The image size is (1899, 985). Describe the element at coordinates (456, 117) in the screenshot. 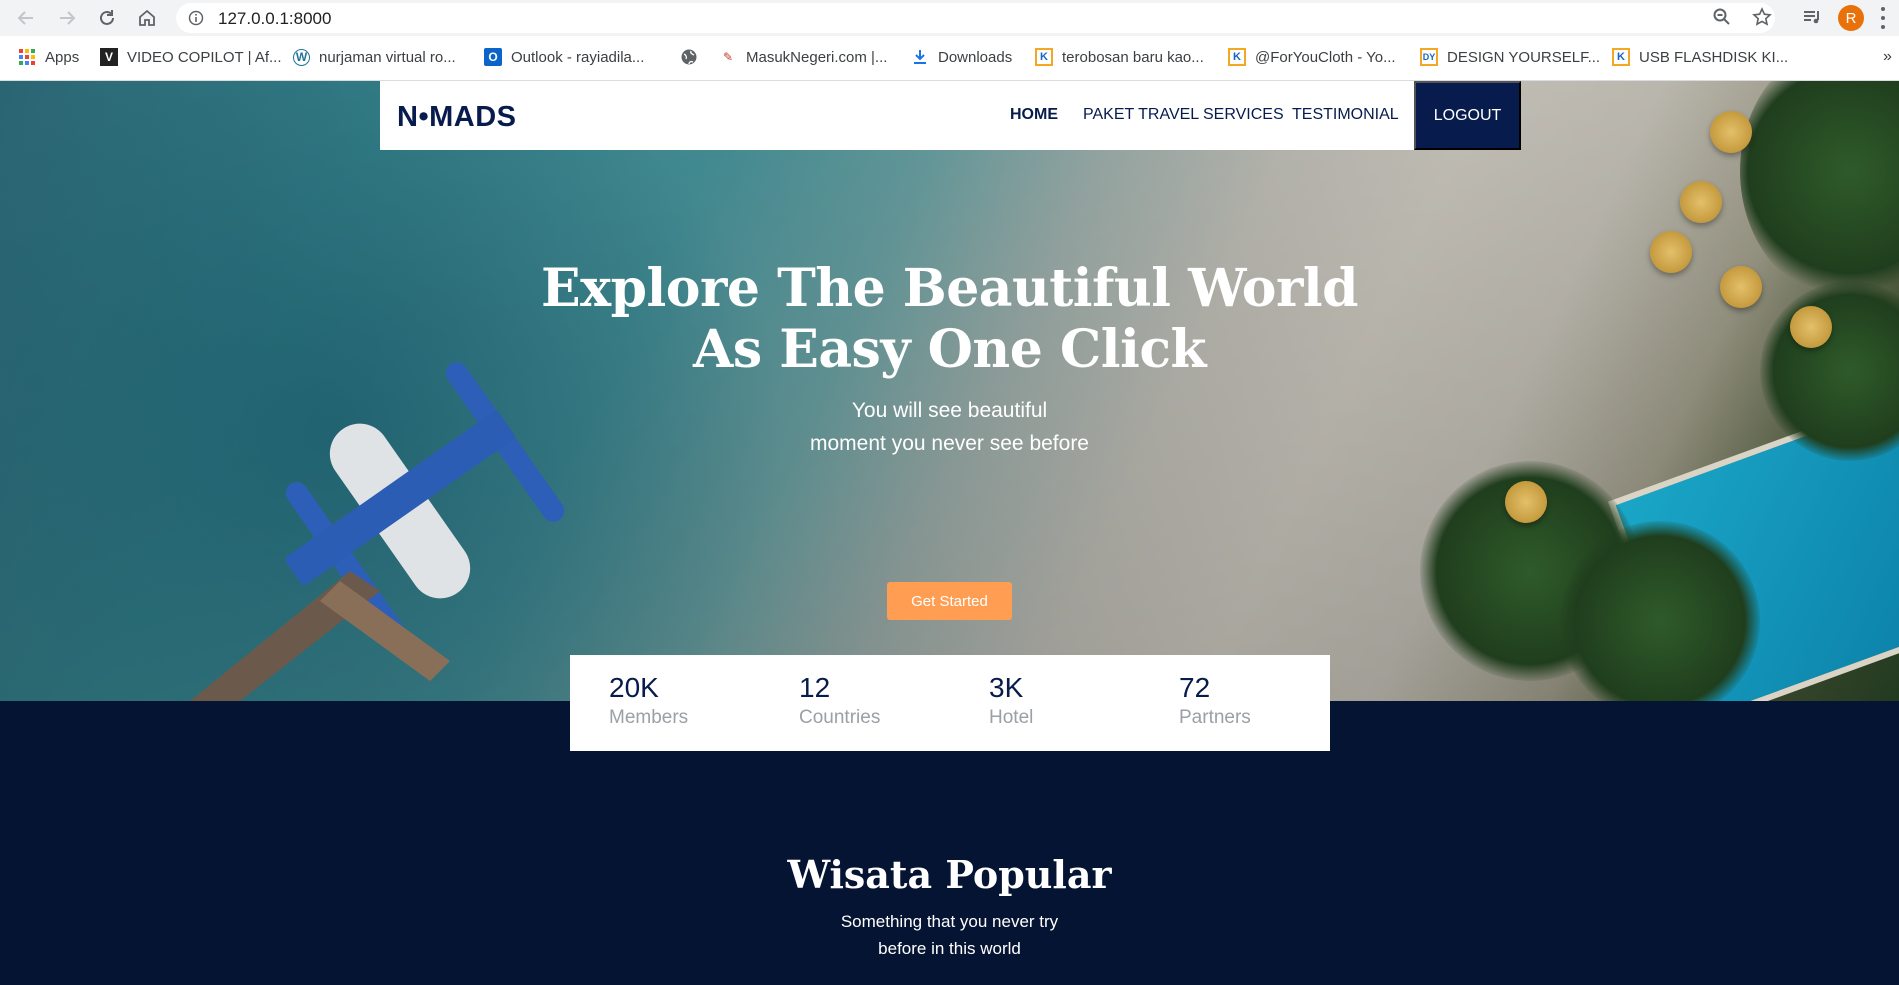

I see `site-logo: N•MADS` at that location.